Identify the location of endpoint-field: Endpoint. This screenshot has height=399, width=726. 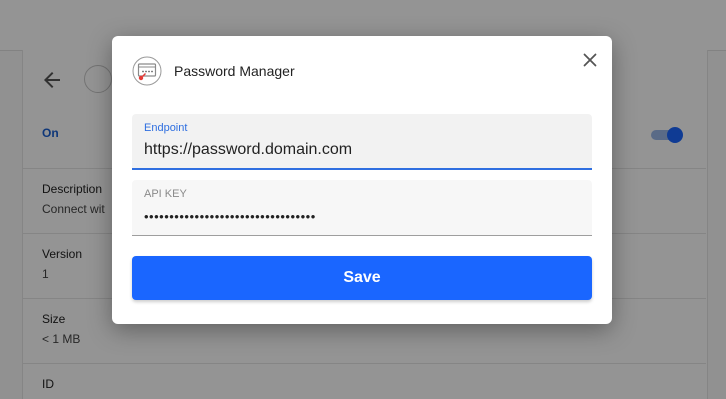
(362, 142).